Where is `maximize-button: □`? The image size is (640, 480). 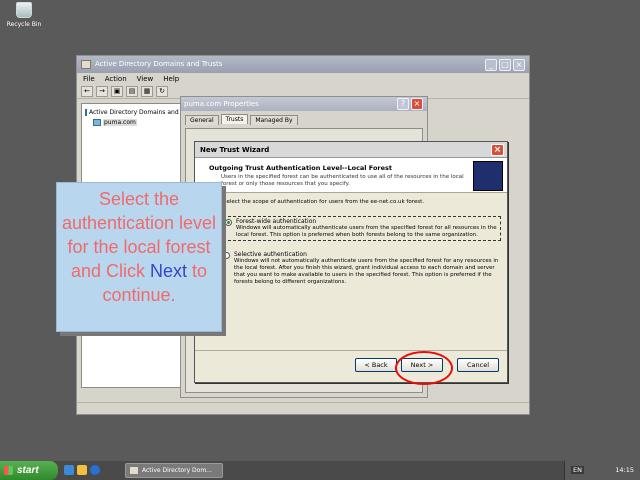
maximize-button: □ is located at coordinates (505, 65).